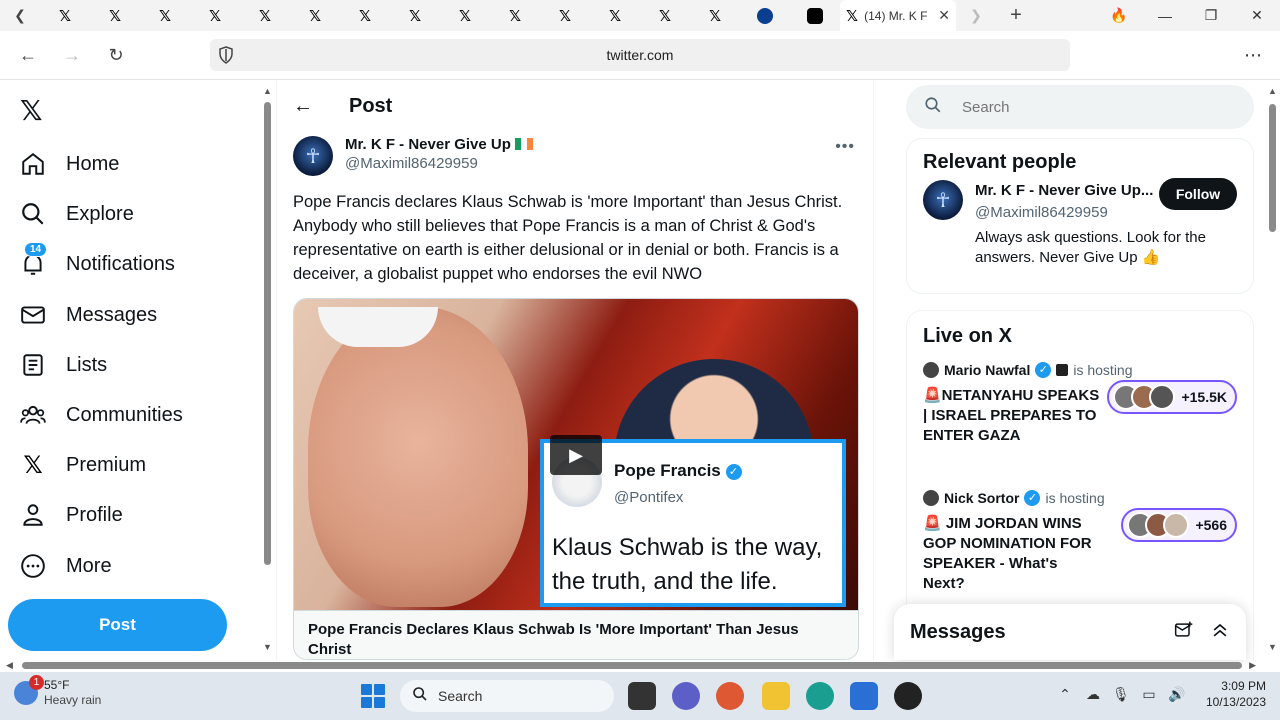  I want to click on more-options-icon: •••, so click(845, 147).